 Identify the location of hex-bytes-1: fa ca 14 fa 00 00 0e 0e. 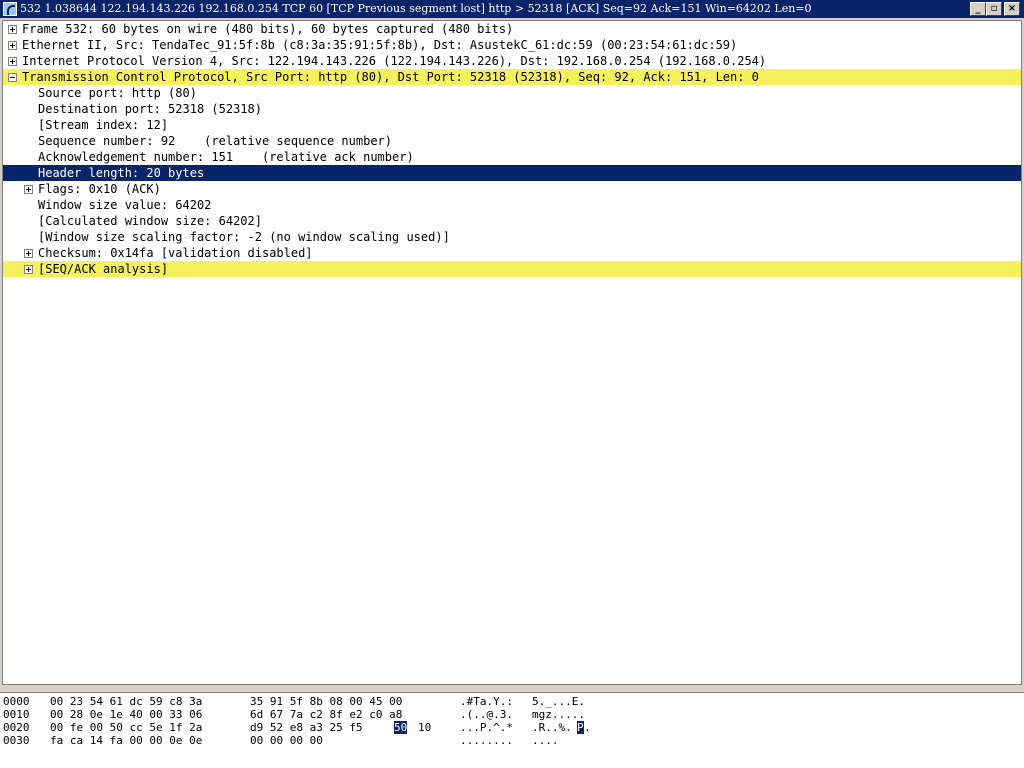
(126, 740).